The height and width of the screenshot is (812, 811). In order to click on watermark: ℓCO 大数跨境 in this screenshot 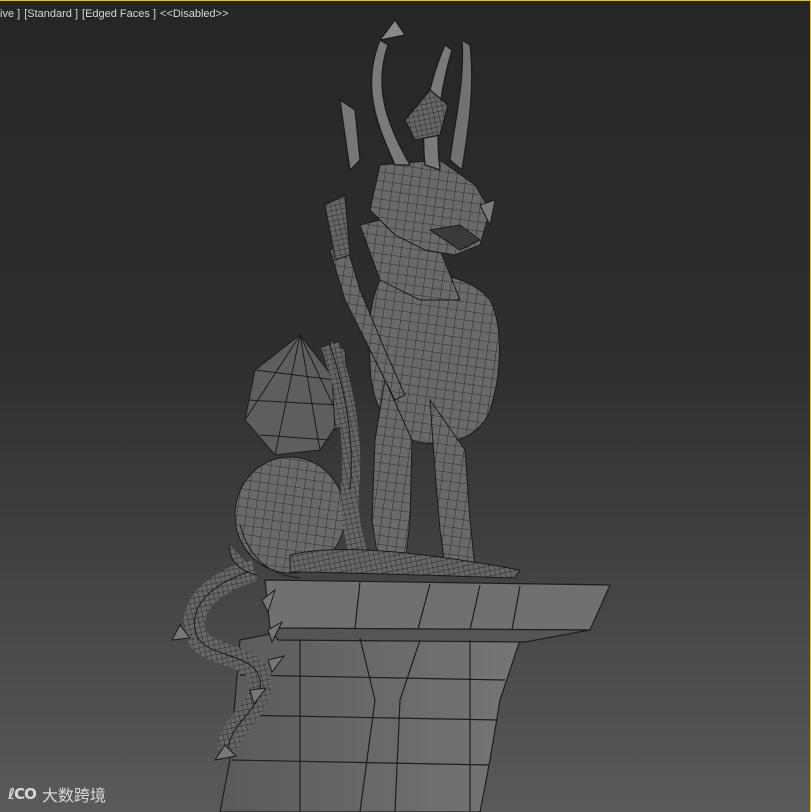, I will do `click(57, 794)`.